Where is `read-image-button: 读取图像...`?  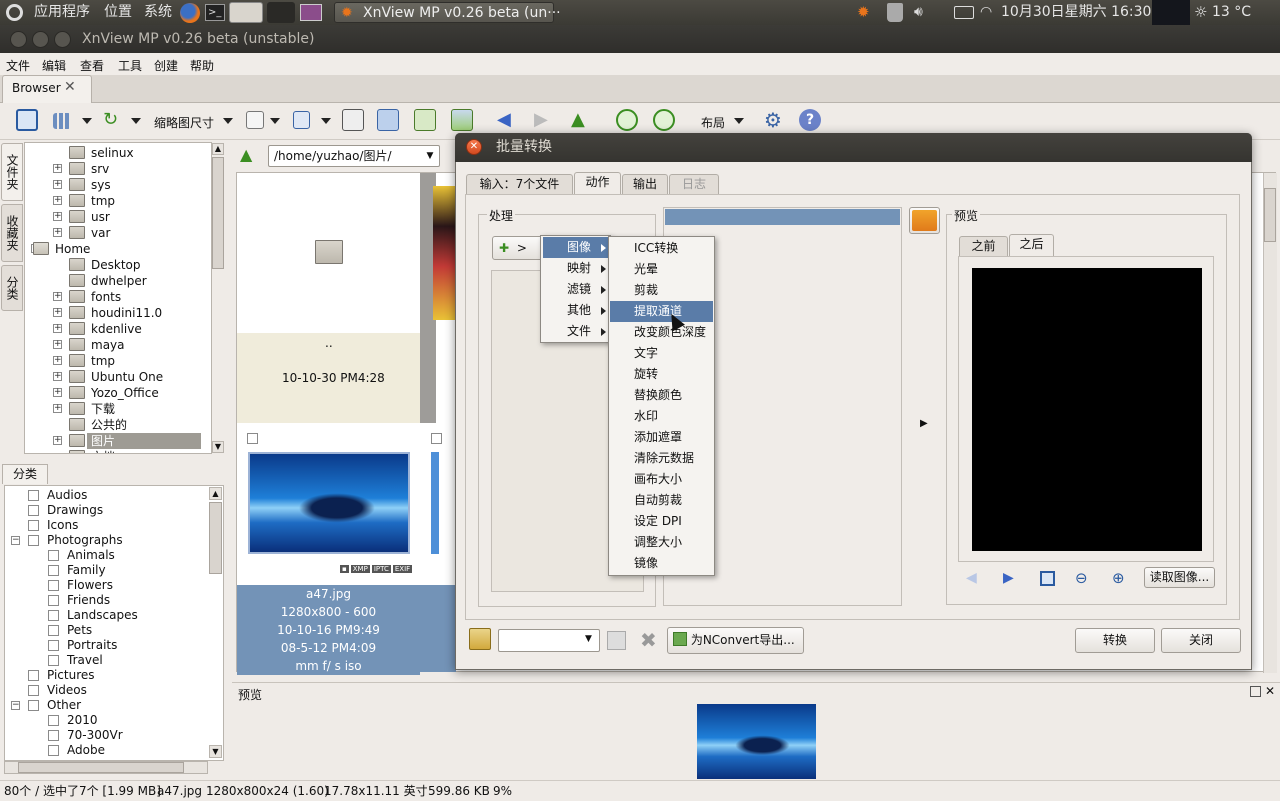
read-image-button: 读取图像... is located at coordinates (1179, 577).